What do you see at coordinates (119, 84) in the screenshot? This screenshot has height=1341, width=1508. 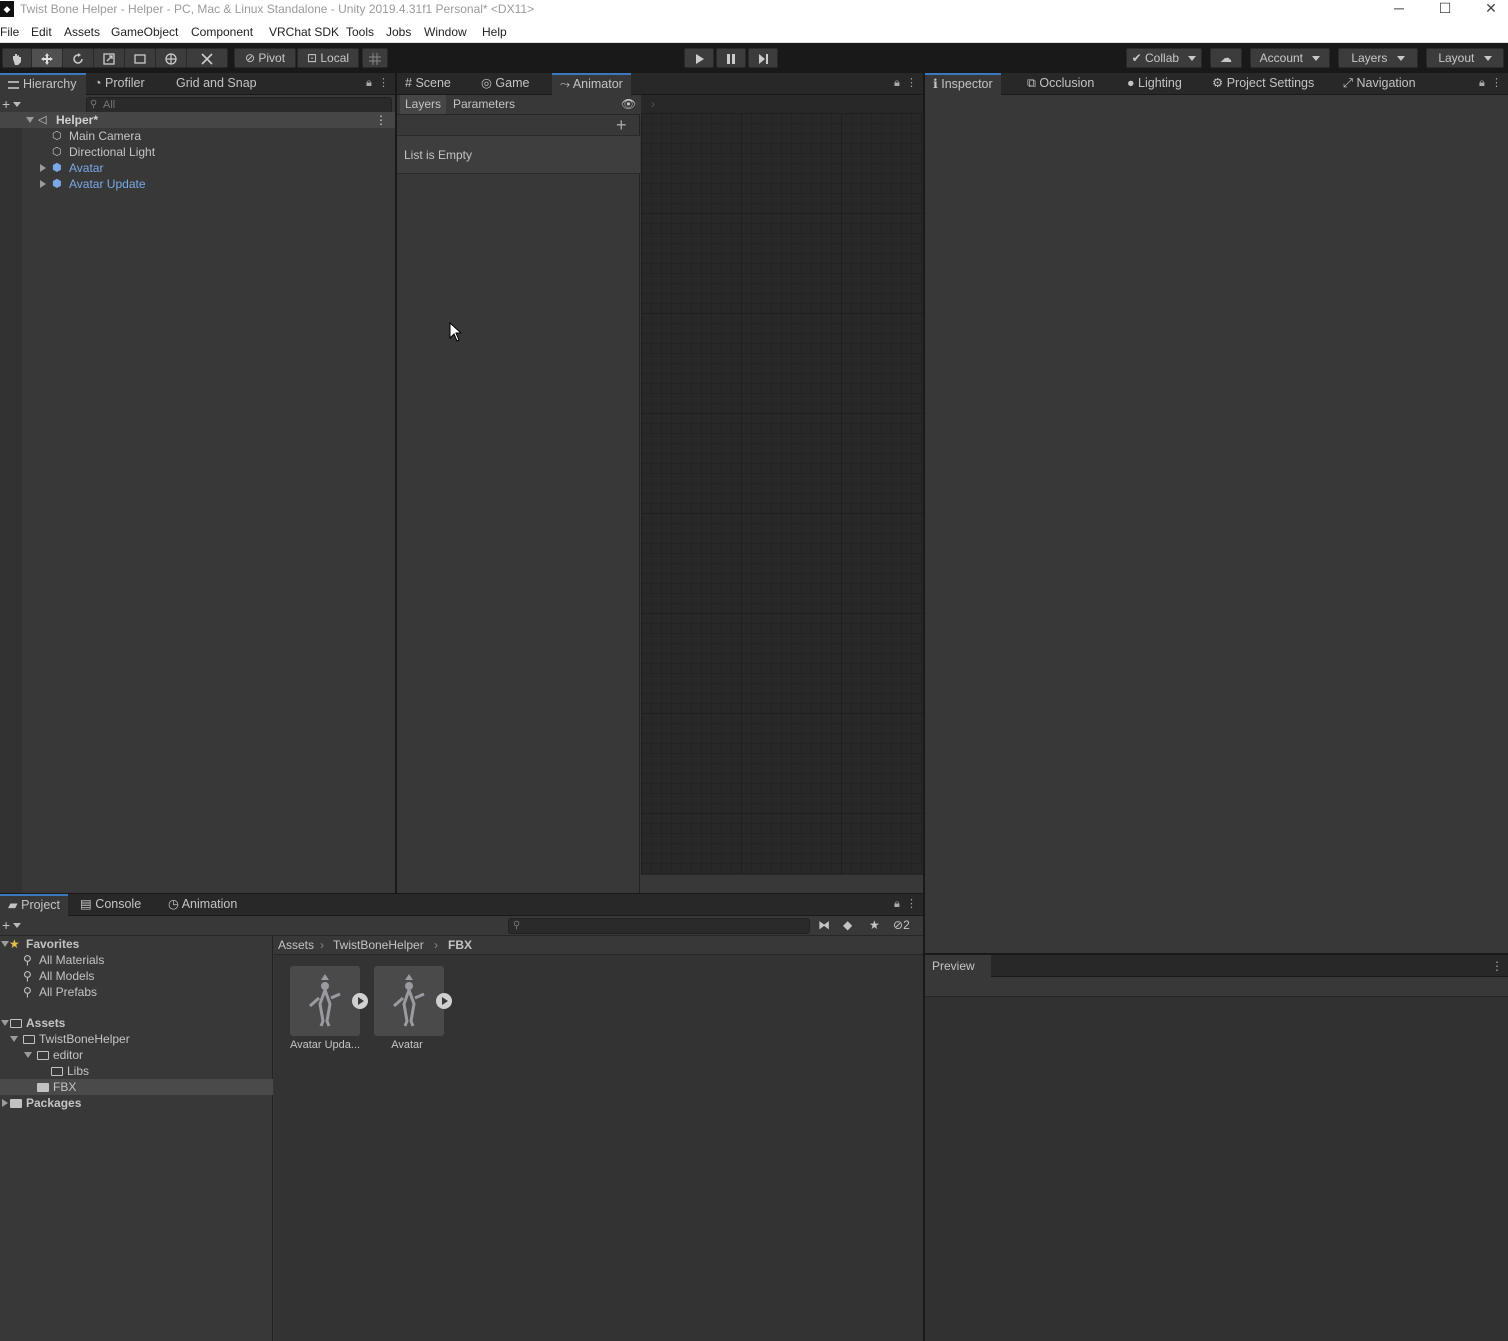 I see `tab-profiler: ◔ Profiler` at bounding box center [119, 84].